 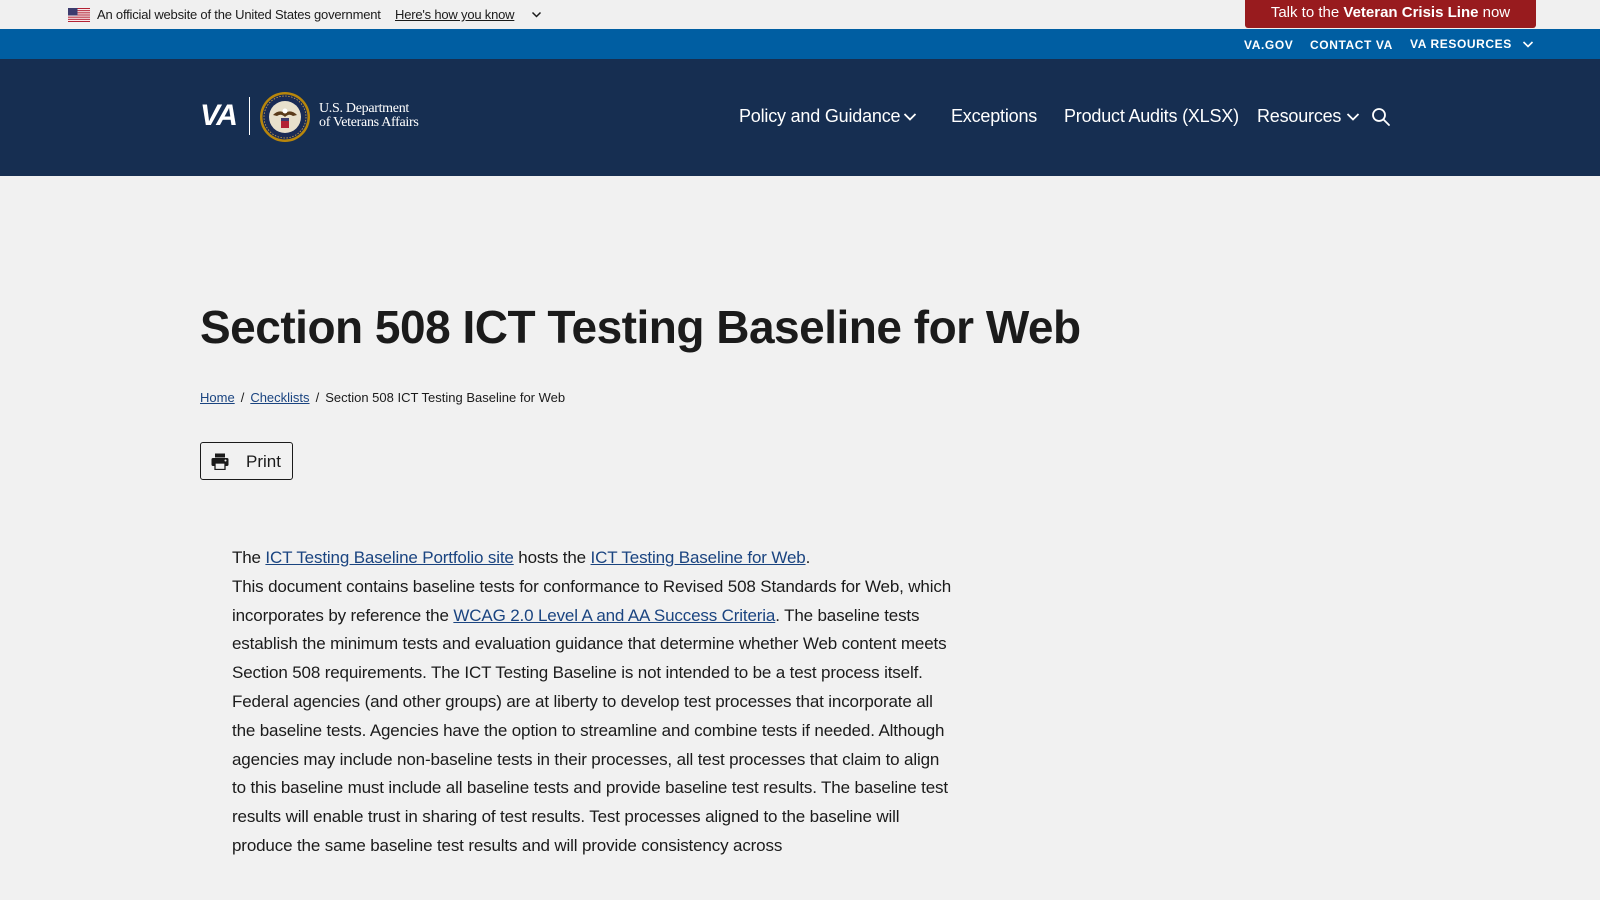 I want to click on utility-nav: VA.GOV CONTACT VA VA RESOURCES, so click(x=800, y=44).